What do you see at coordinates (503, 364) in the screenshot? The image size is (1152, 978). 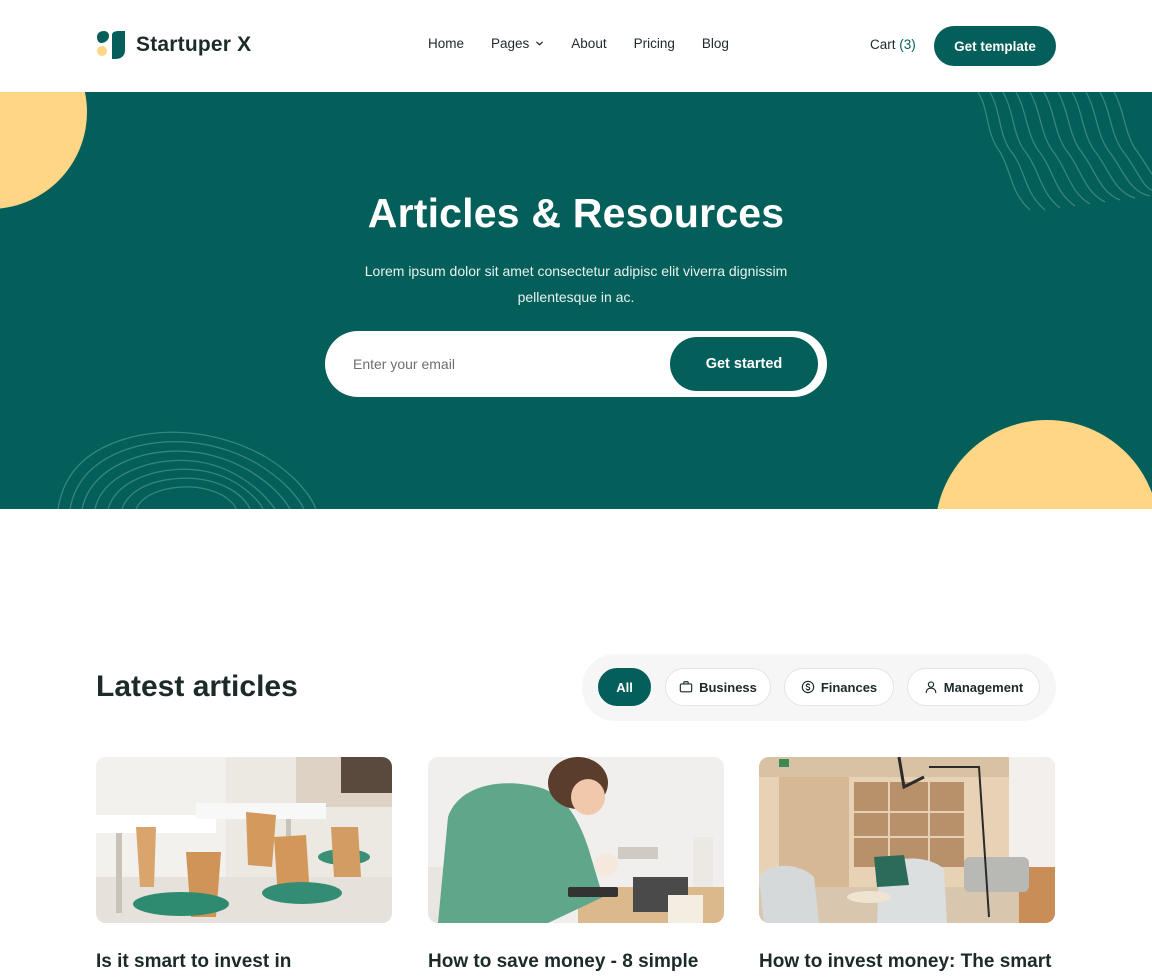 I see `email-input` at bounding box center [503, 364].